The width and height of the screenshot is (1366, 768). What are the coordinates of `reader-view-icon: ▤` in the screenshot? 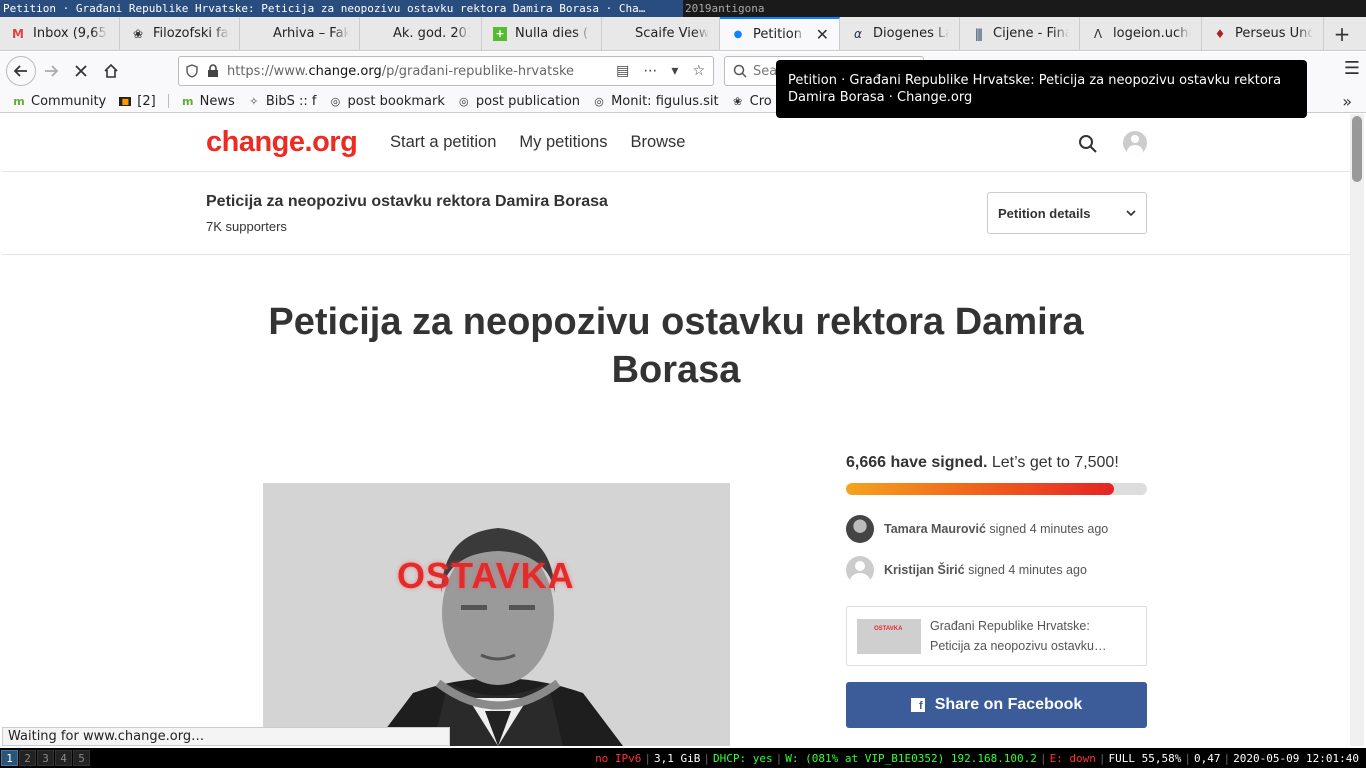 It's located at (622, 71).